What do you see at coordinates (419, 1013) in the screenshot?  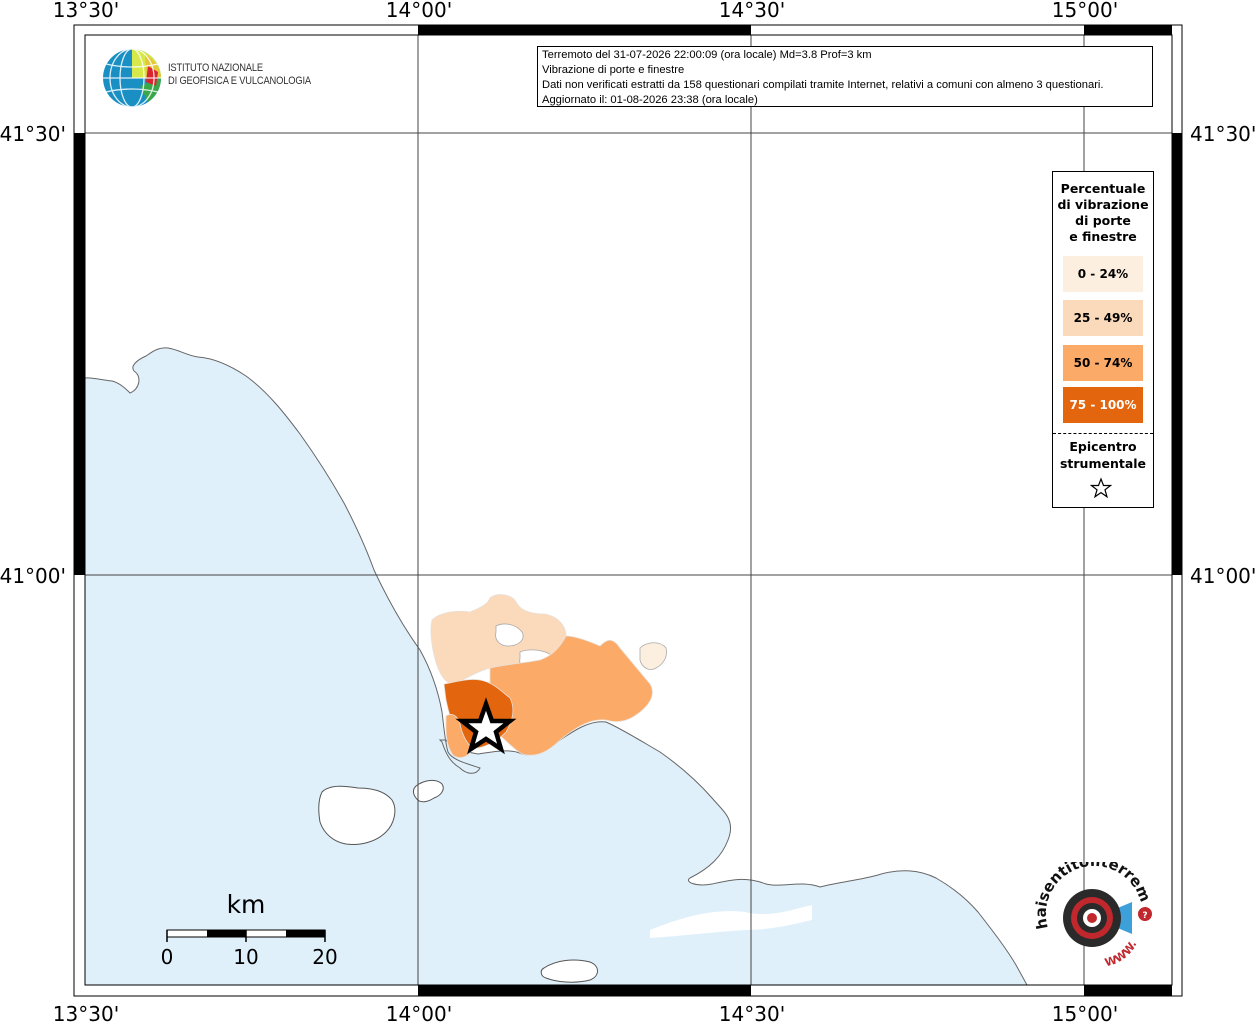 I see `bottom-coord: 14°00'` at bounding box center [419, 1013].